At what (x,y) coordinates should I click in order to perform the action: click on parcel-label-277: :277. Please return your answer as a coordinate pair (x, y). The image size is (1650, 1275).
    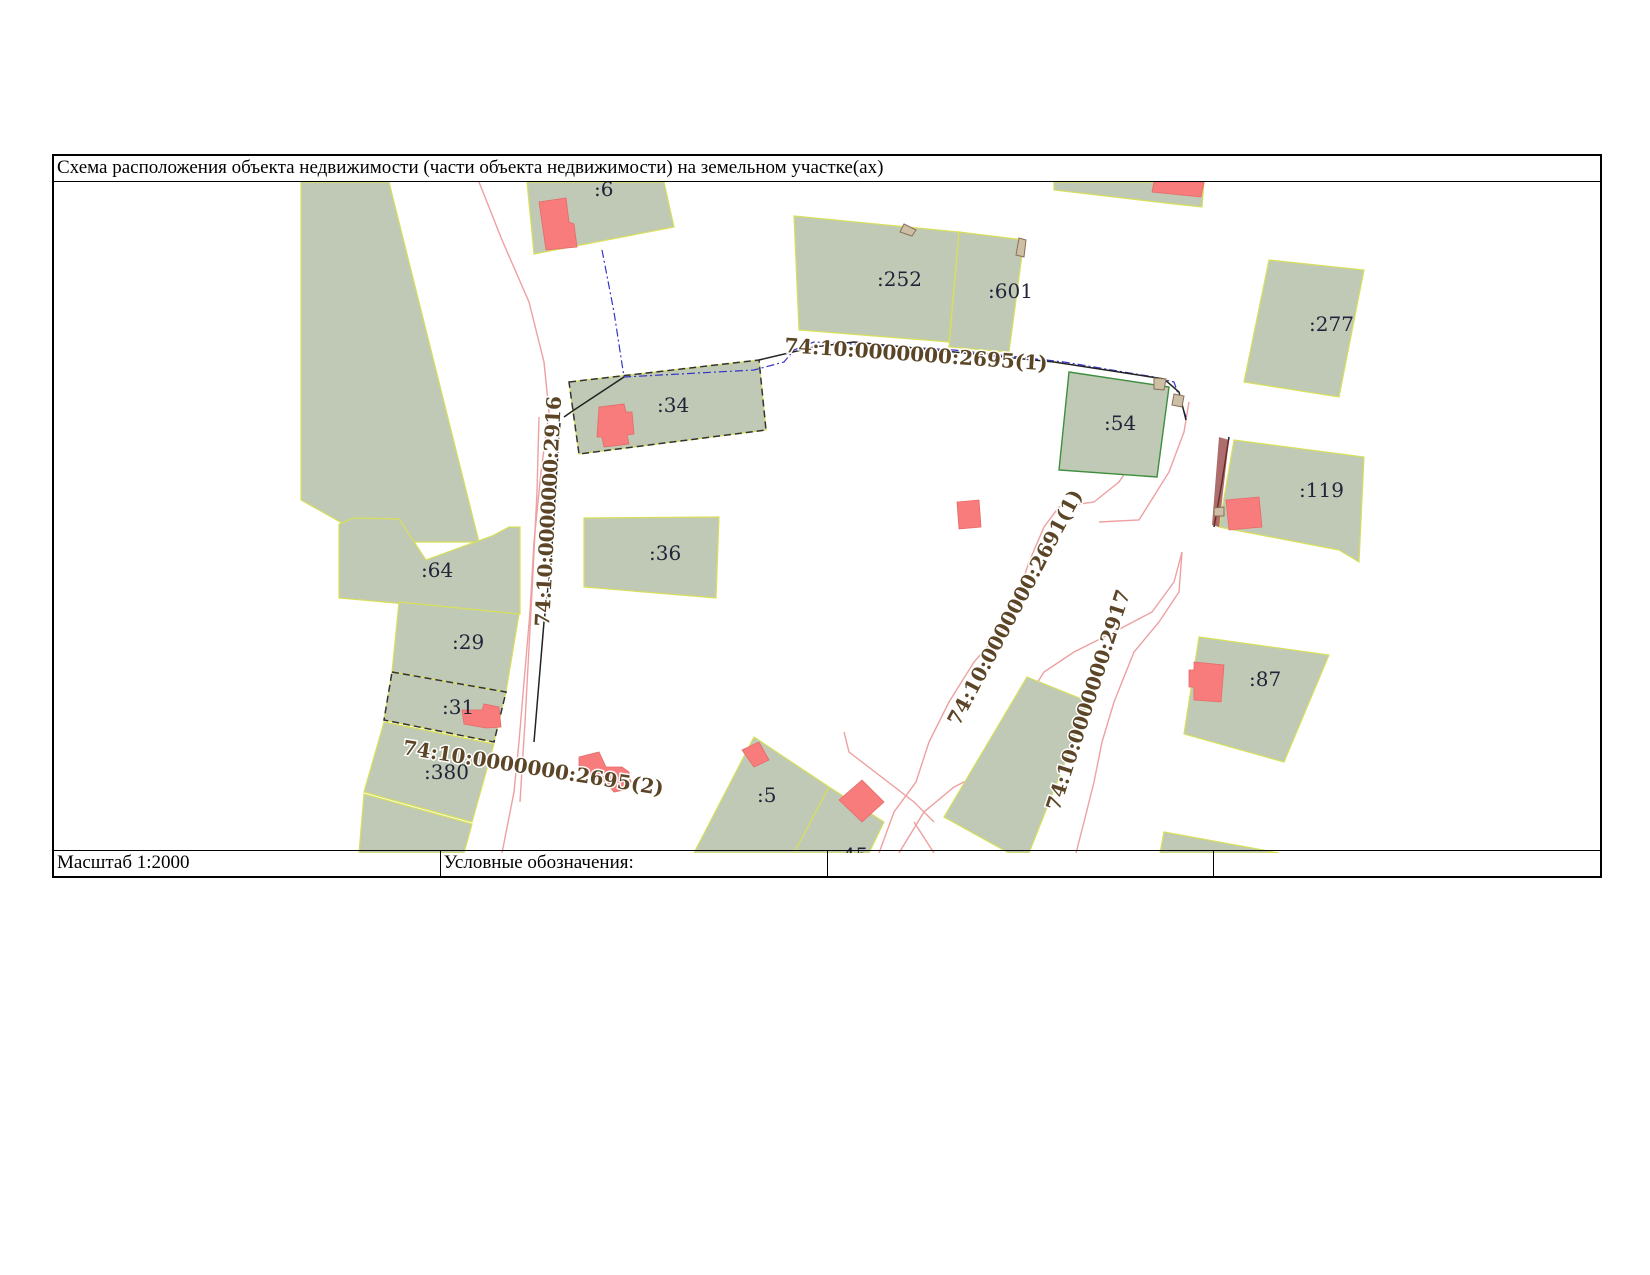
    Looking at the image, I should click on (1331, 324).